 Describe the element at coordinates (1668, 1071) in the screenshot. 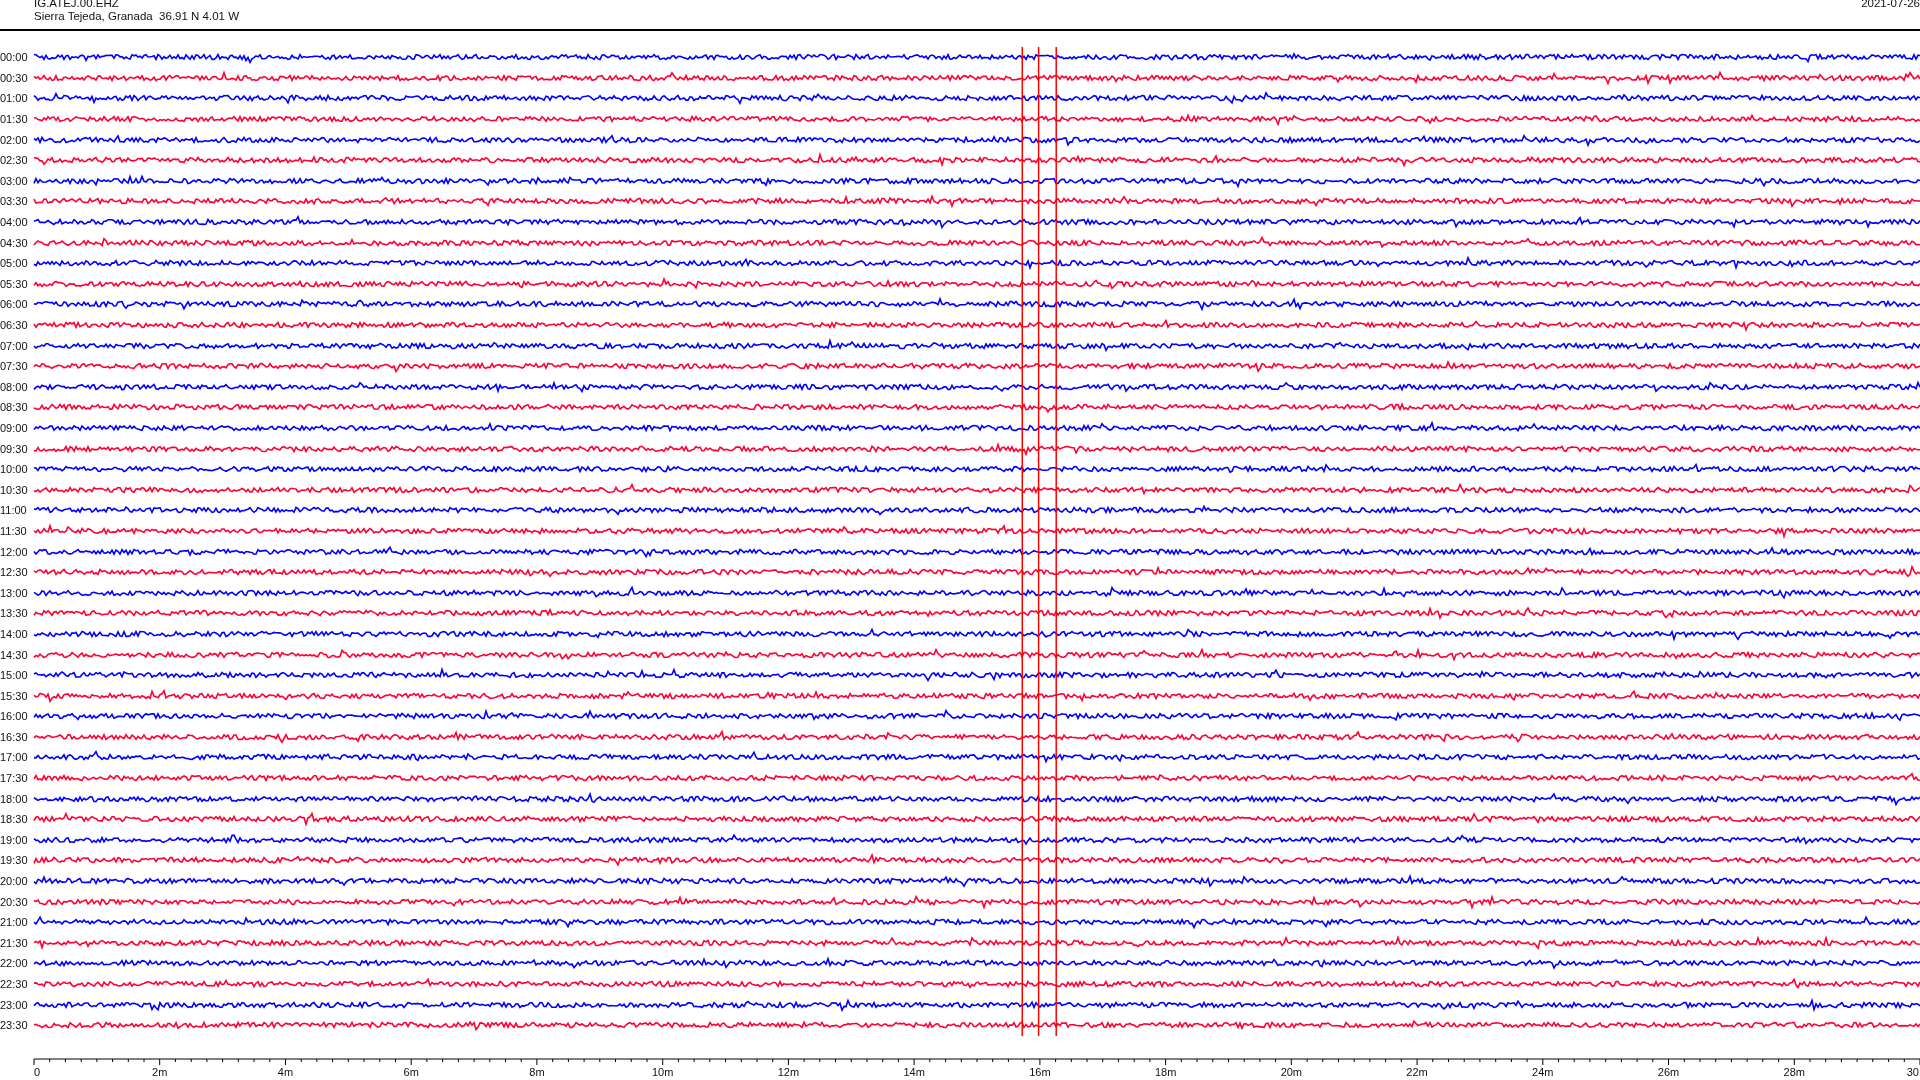

I see `tick-label: 26m` at that location.